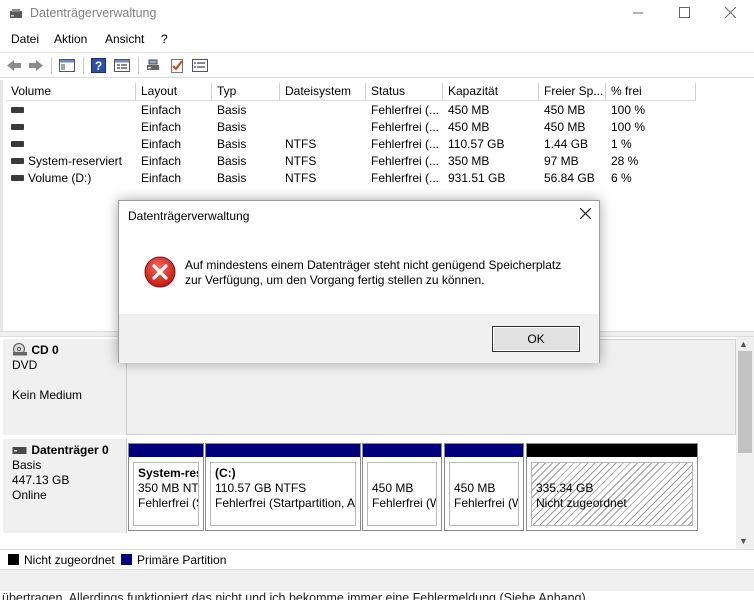 This screenshot has height=600, width=754. What do you see at coordinates (323, 92) in the screenshot?
I see `column-header-dateisystem: Dateisystem` at bounding box center [323, 92].